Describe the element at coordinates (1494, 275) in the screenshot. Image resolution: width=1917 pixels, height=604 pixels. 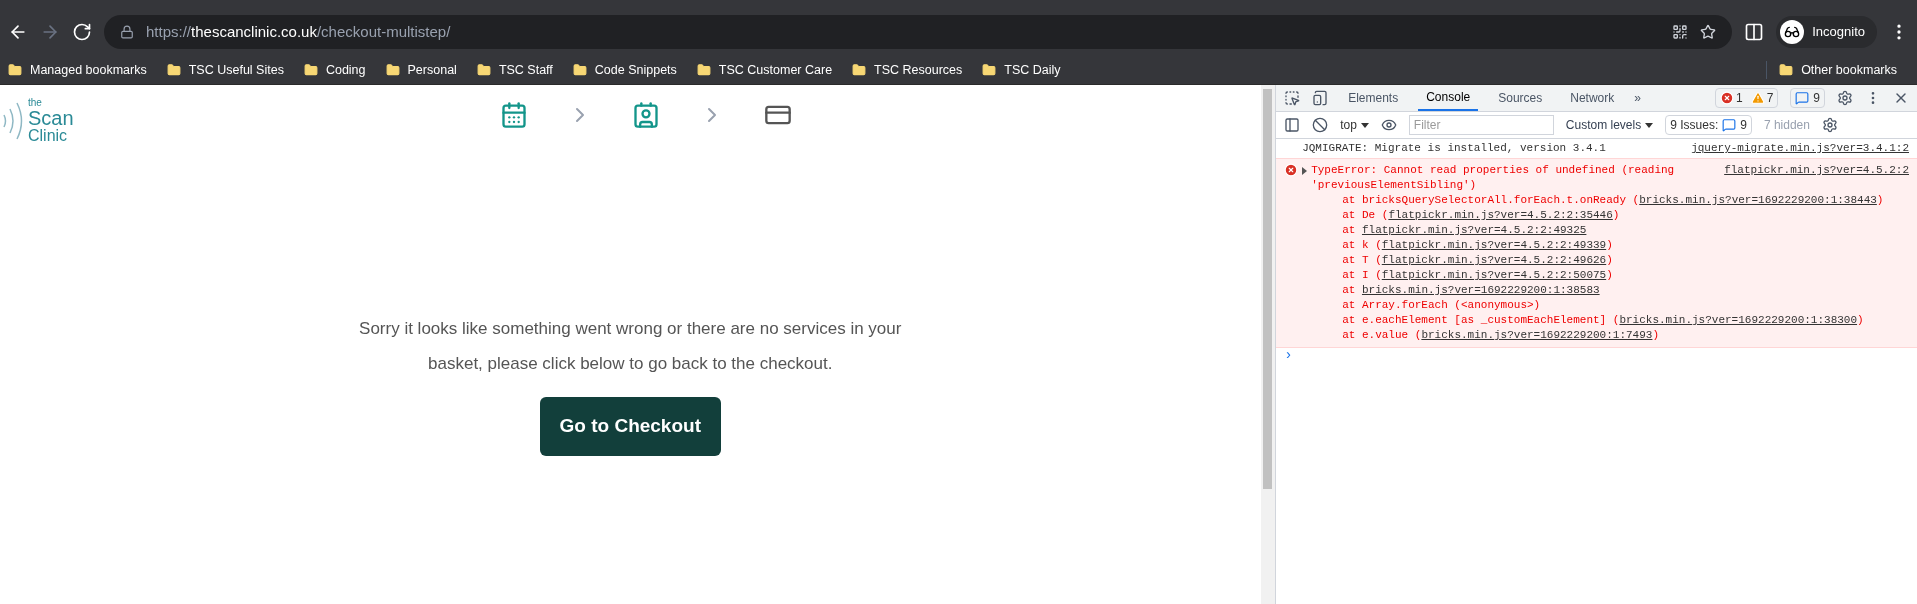
I see `stack-link: flatpickr.min.js?ver=4.5.2:2:50075` at that location.